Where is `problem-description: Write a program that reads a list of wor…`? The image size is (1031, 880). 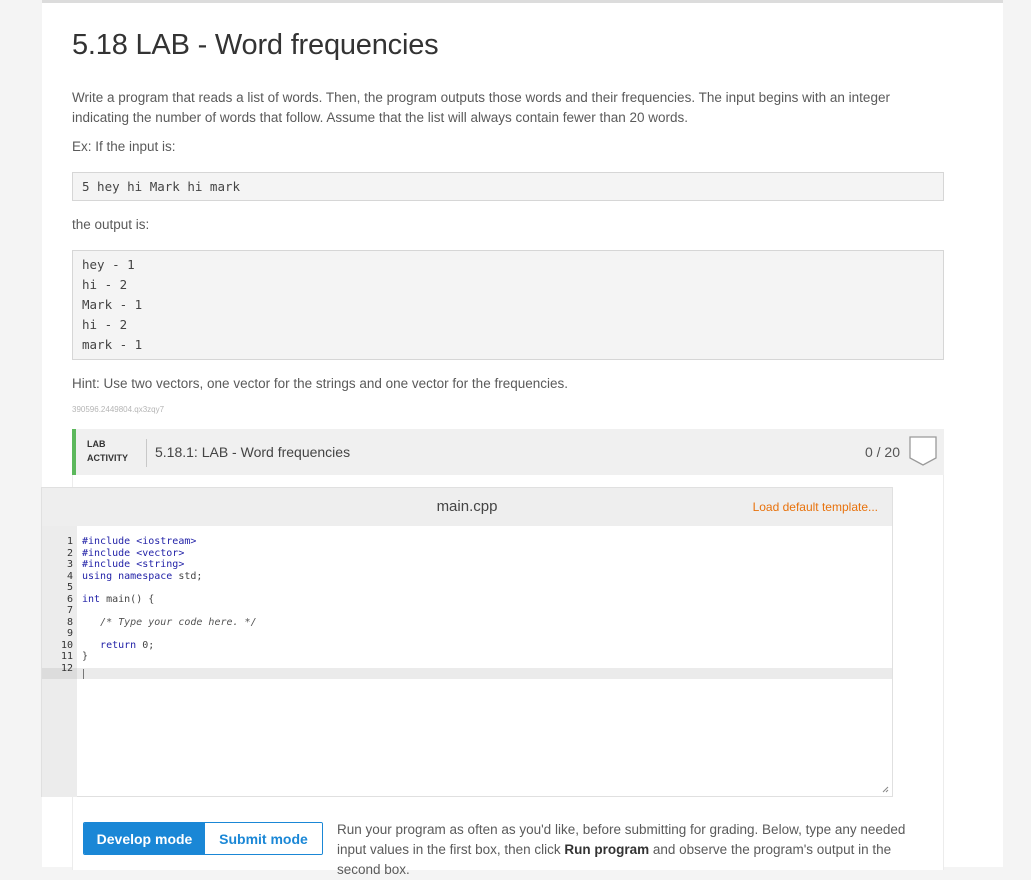
problem-description: Write a program that reads a list of wor… is located at coordinates (481, 107).